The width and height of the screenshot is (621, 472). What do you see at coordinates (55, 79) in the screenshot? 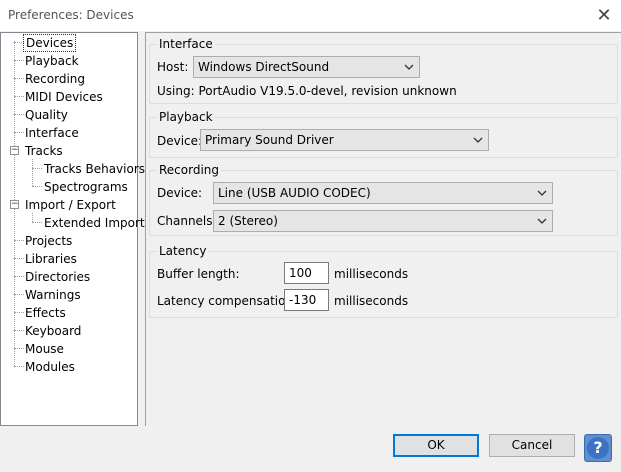
I see `tree-item-recording: Recording` at bounding box center [55, 79].